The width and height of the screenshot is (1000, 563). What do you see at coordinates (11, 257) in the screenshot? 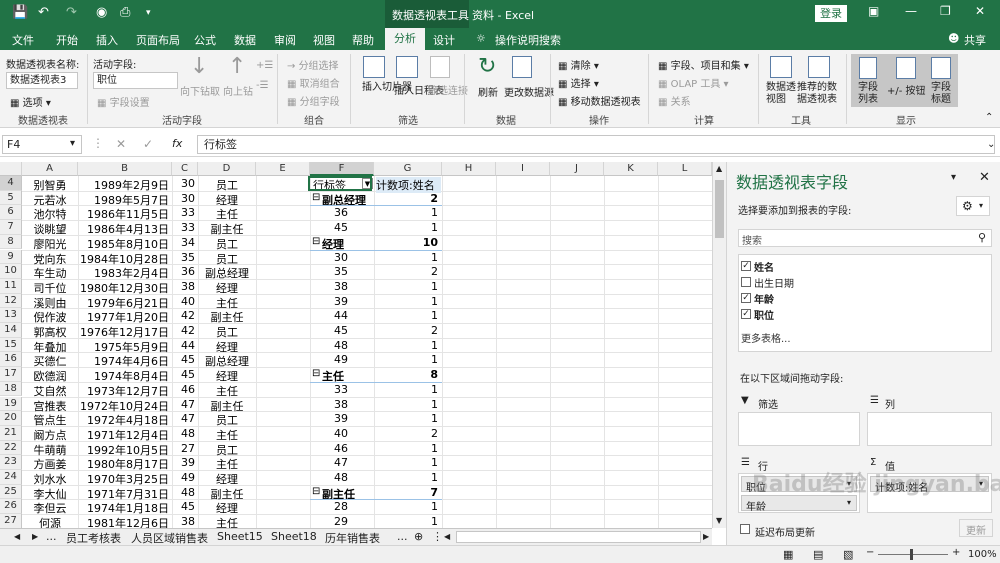
I see `row-header: 9` at bounding box center [11, 257].